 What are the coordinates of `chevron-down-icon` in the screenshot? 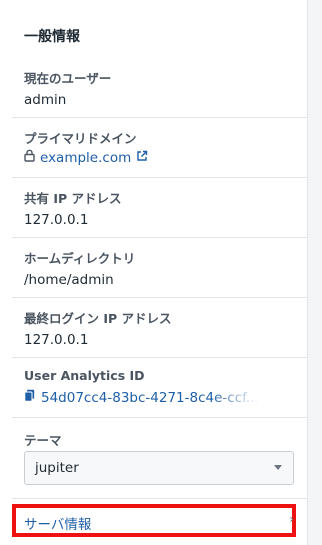 It's located at (278, 467).